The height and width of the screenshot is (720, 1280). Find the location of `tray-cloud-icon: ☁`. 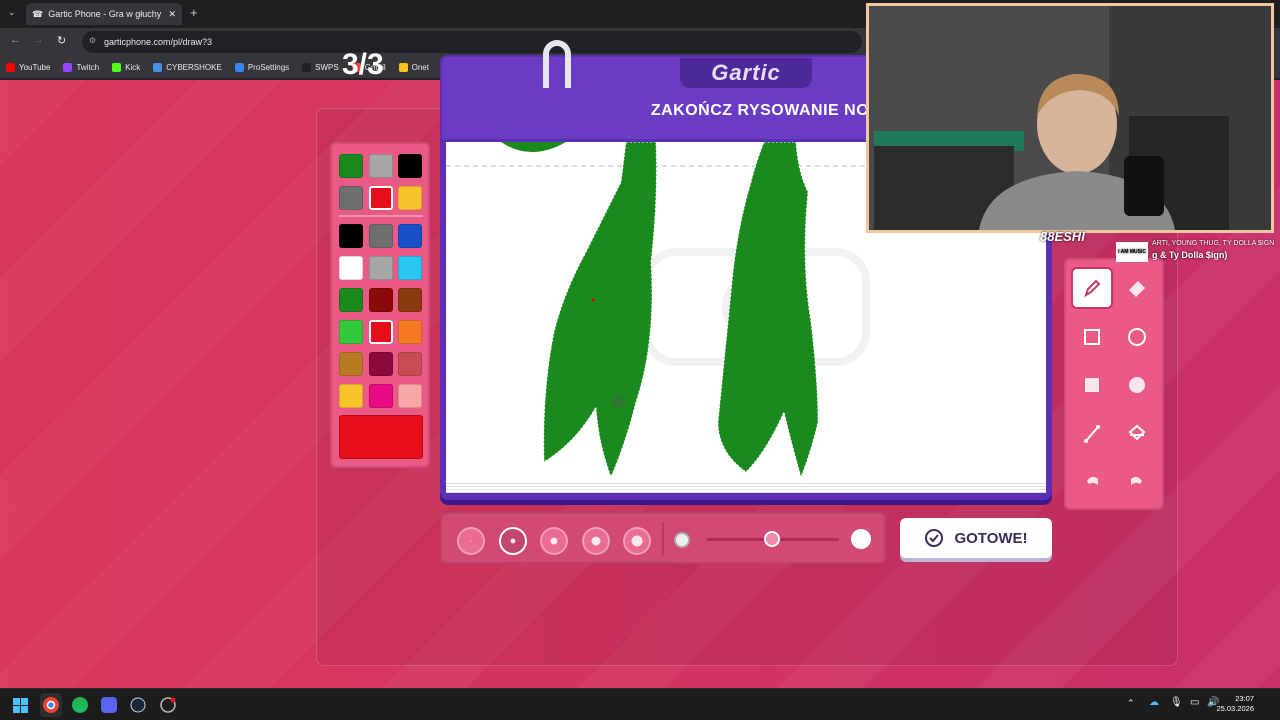

tray-cloud-icon: ☁ is located at coordinates (1154, 702).